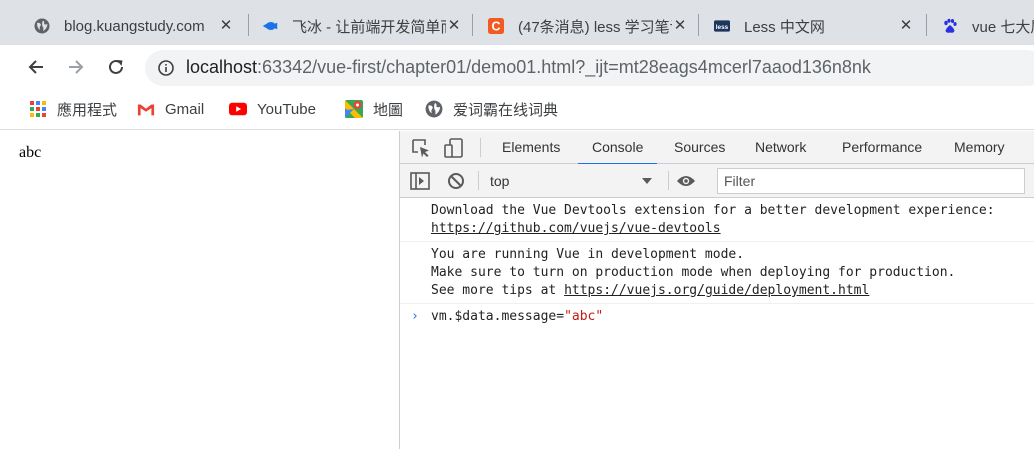 The width and height of the screenshot is (1034, 449). What do you see at coordinates (498, 290) in the screenshot?
I see `message-text: See more tips at` at bounding box center [498, 290].